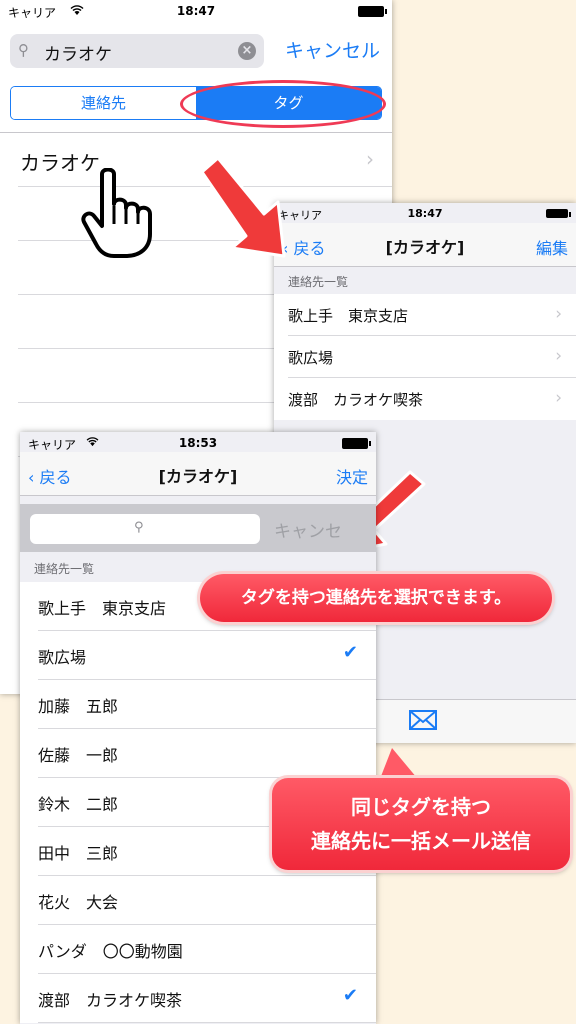 The height and width of the screenshot is (1024, 576). Describe the element at coordinates (376, 598) in the screenshot. I see `select-callout: タグを持つ連絡先を選択できます。` at that location.